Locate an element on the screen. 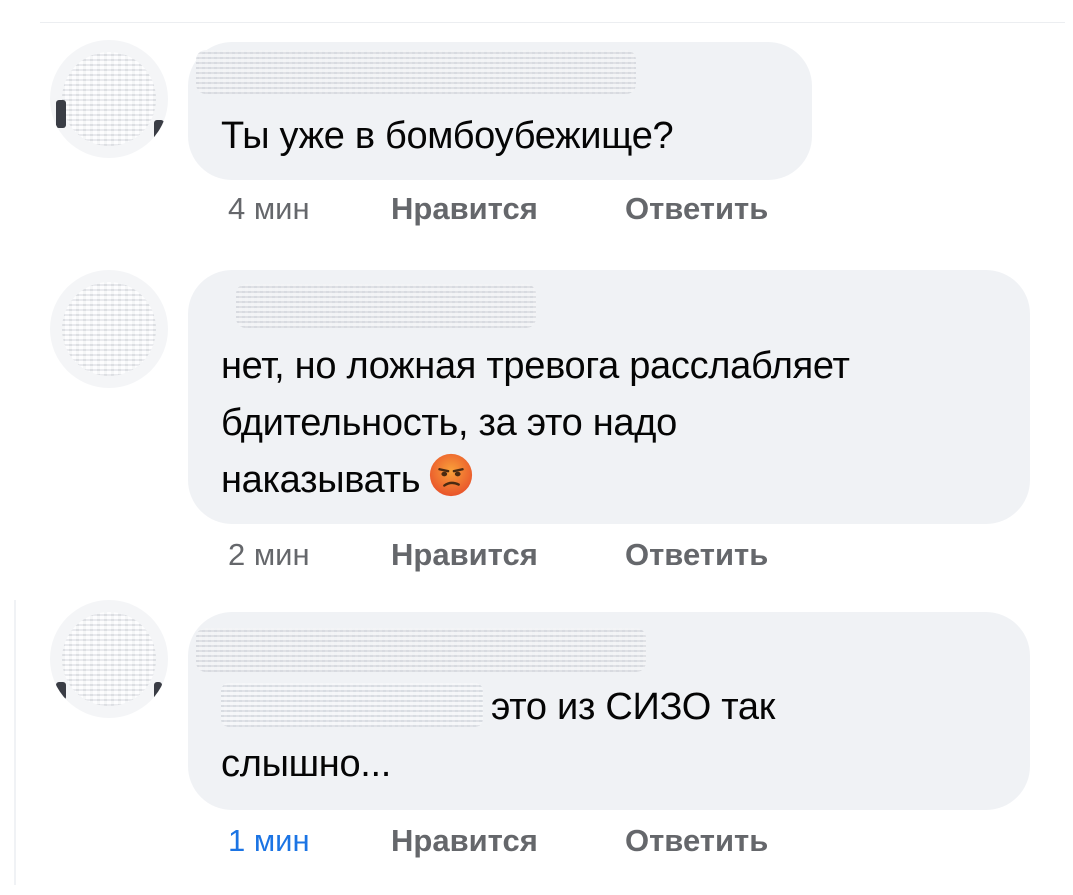  comment-text-line: бдительность, за это надо is located at coordinates (449, 423).